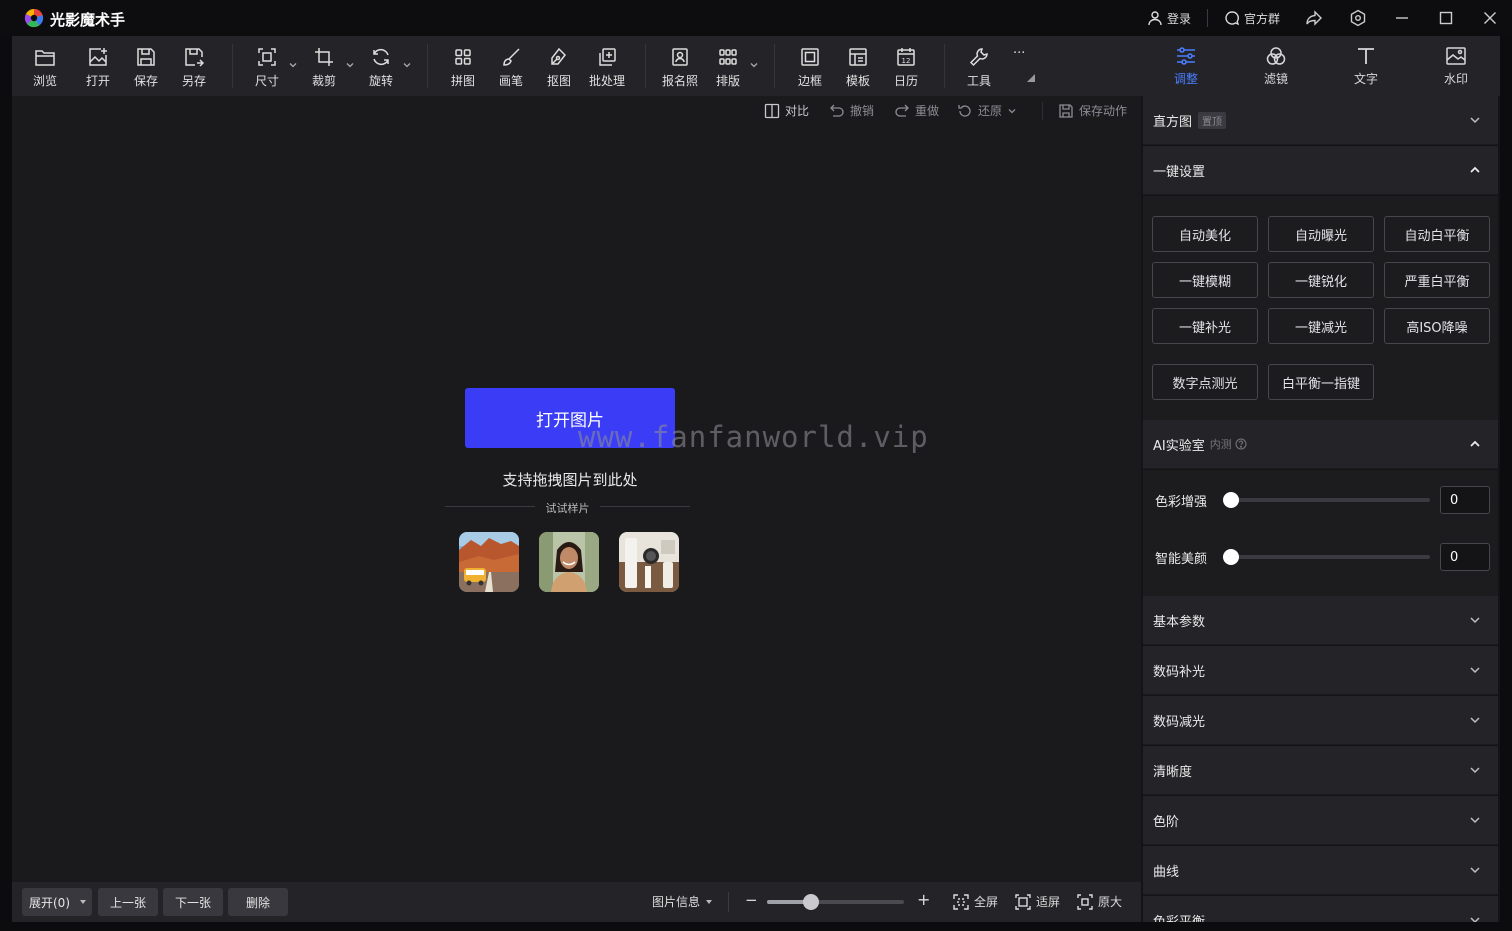  I want to click on fullscreen-label: 全屏, so click(986, 902).